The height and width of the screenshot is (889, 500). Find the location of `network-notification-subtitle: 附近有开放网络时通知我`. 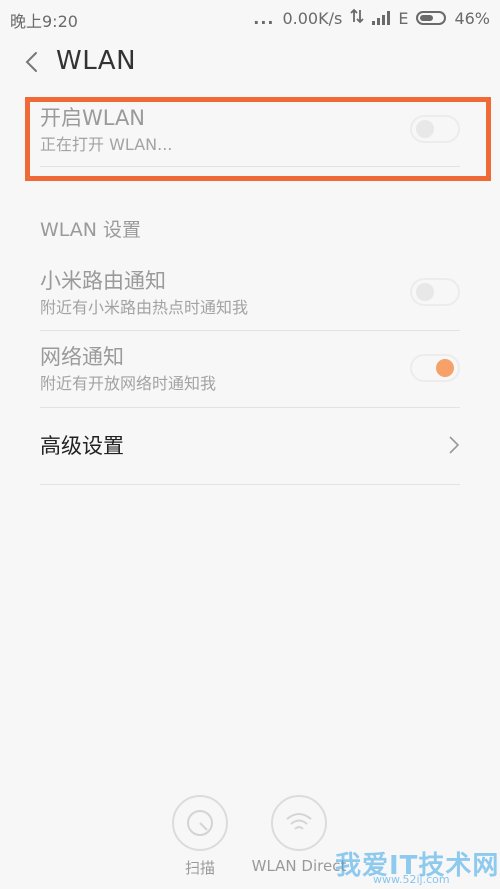

network-notification-subtitle: 附近有开放网络时通知我 is located at coordinates (128, 383).